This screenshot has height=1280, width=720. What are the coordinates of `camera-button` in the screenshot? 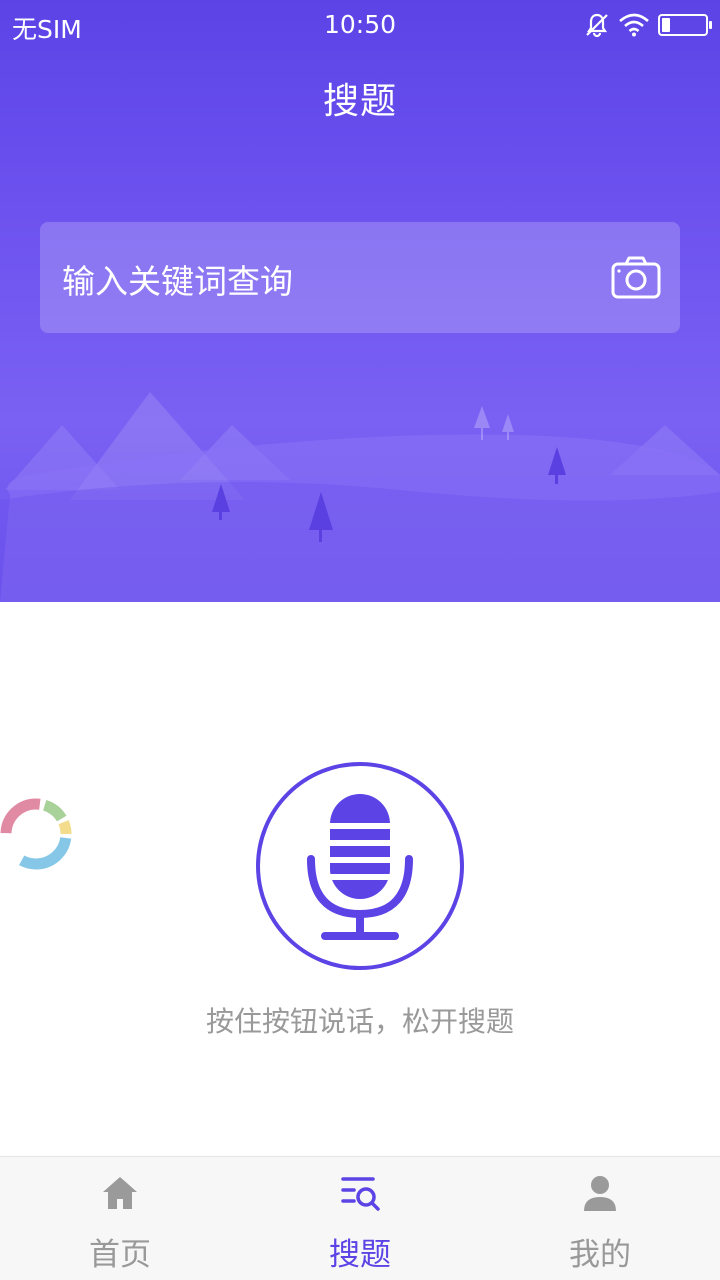 It's located at (636, 278).